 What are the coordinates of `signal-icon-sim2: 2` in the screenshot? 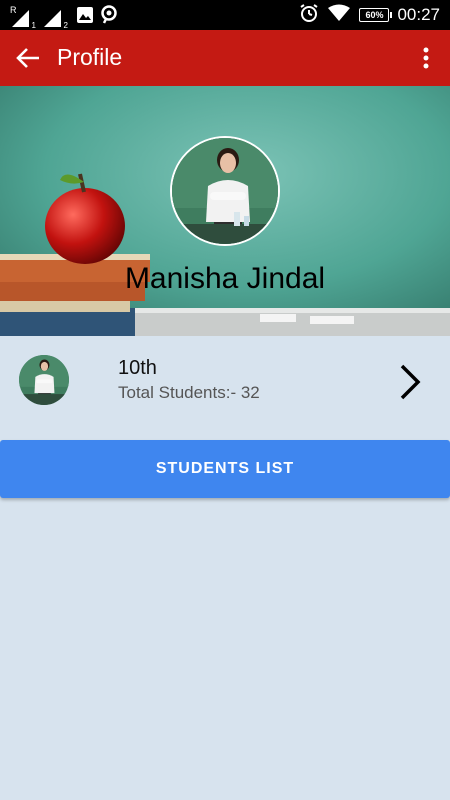 It's located at (55, 19).